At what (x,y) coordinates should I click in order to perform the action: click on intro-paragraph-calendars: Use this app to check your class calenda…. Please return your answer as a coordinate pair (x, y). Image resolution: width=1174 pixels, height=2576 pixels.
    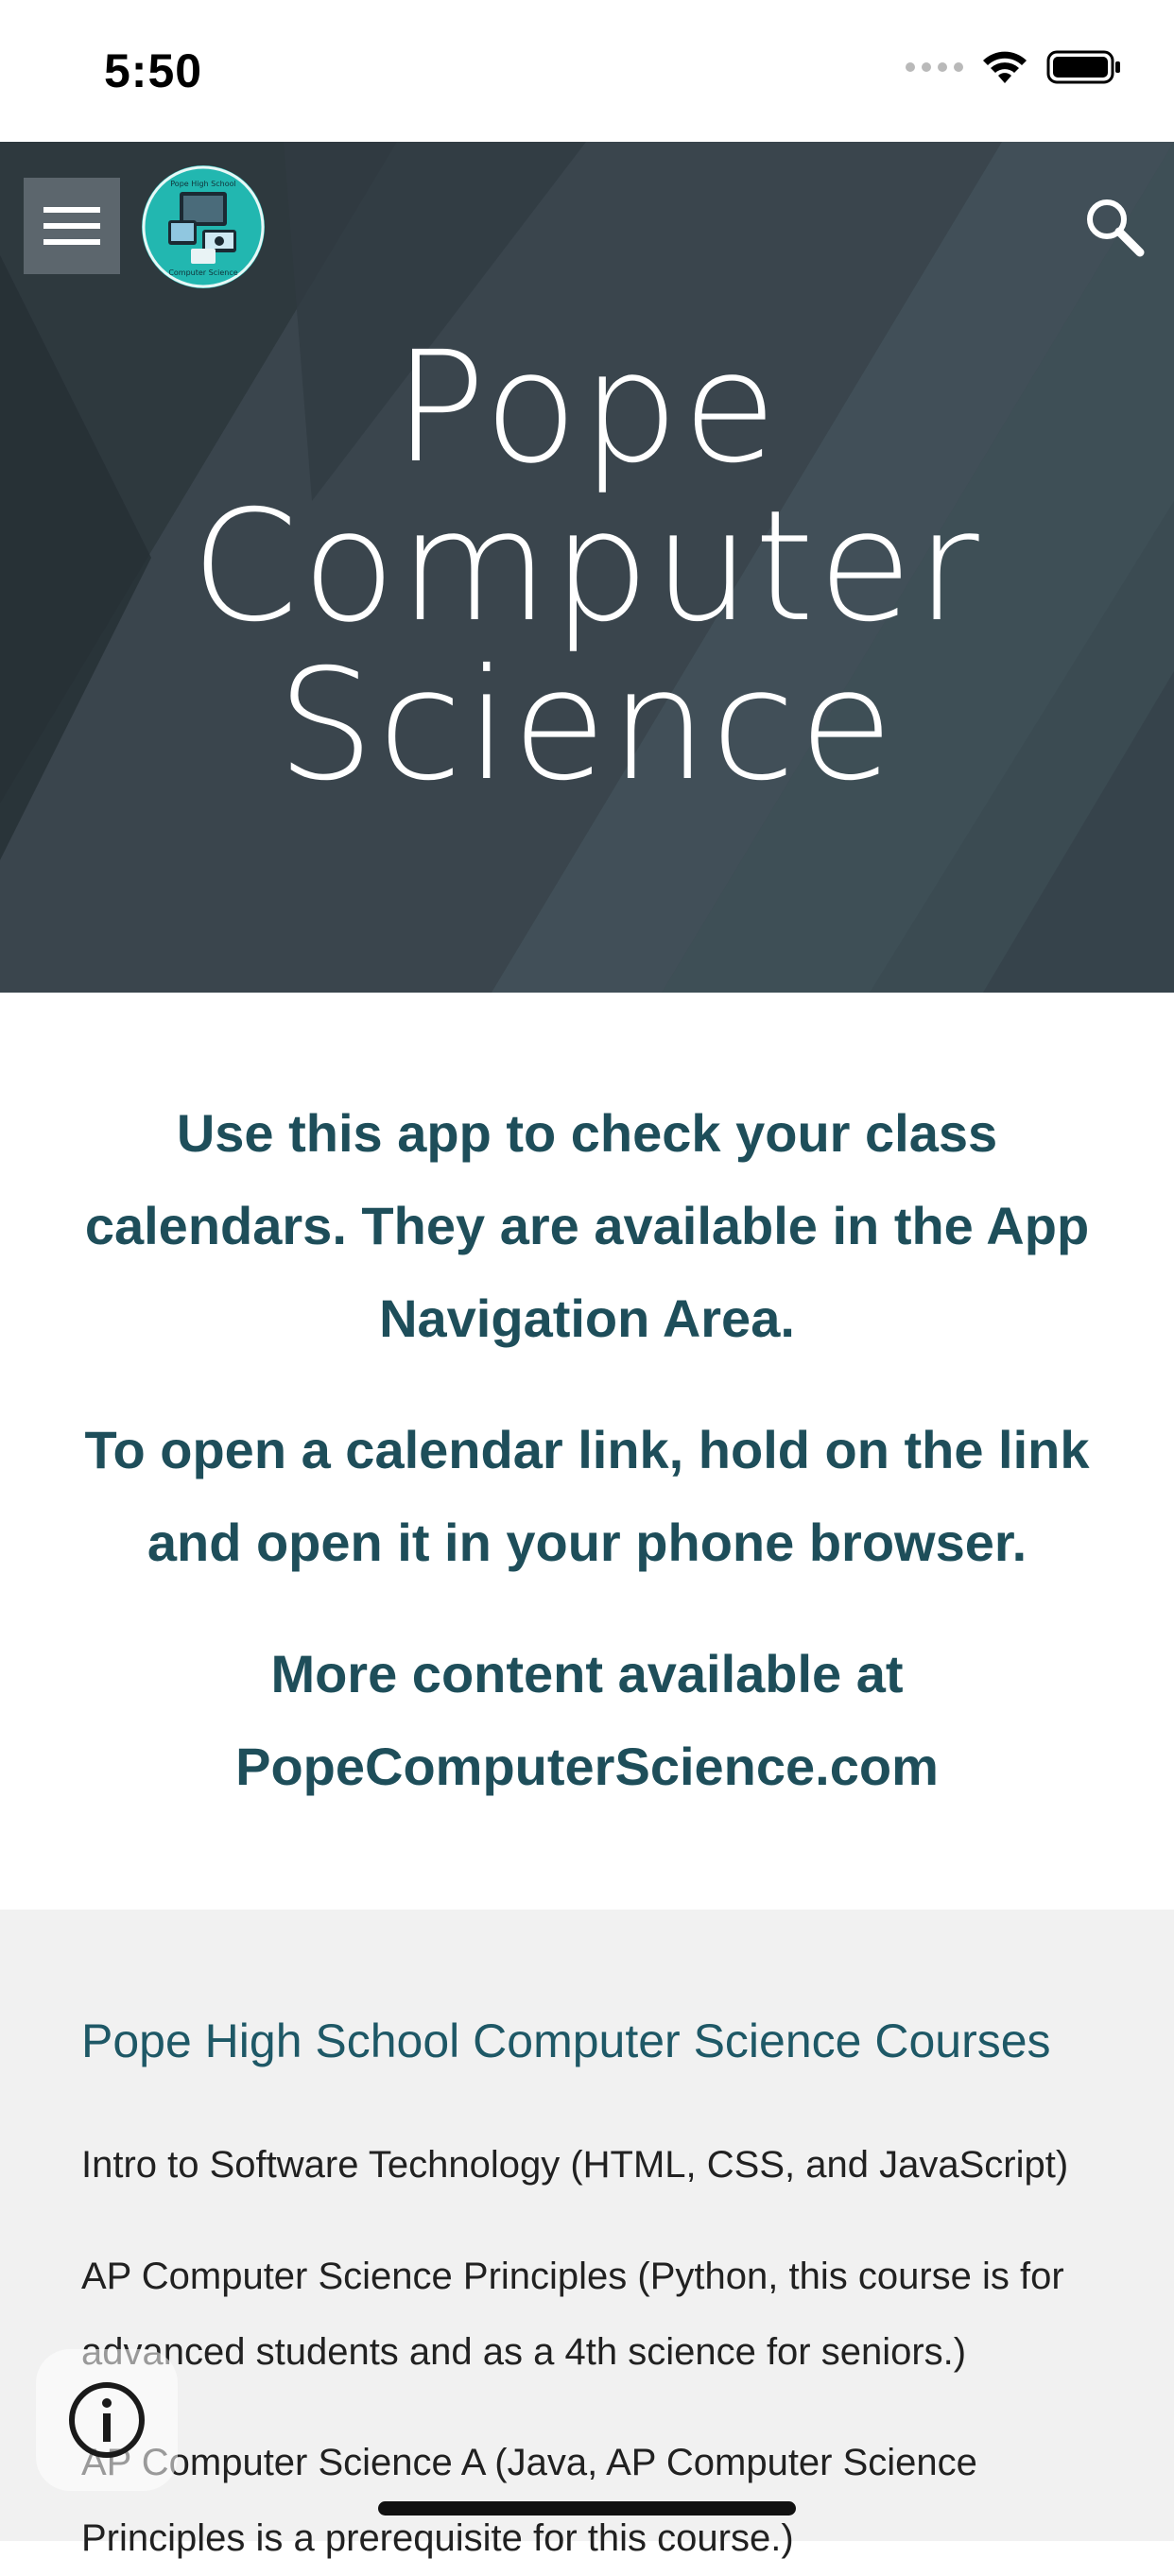
    Looking at the image, I should click on (587, 1225).